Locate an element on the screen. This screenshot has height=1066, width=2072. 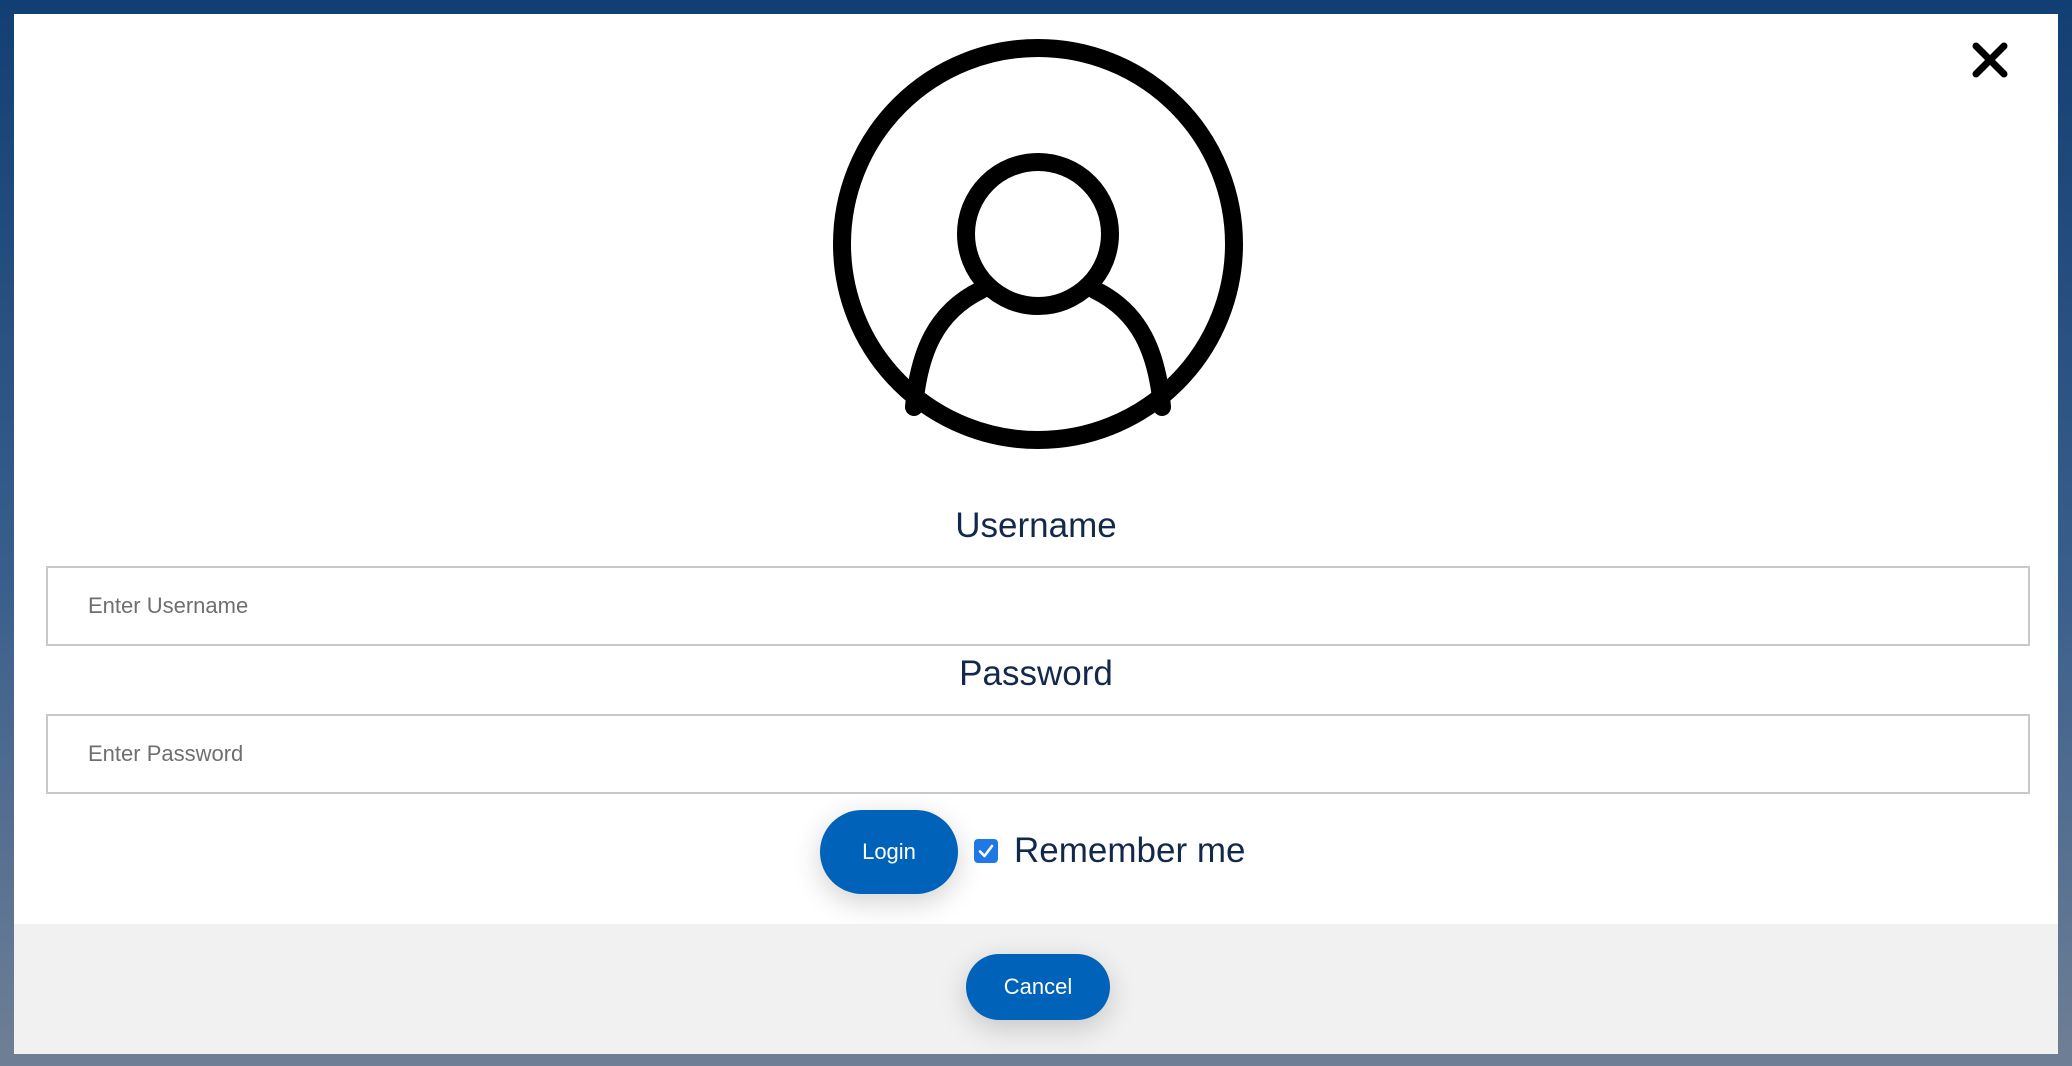
close-icon is located at coordinates (1990, 60).